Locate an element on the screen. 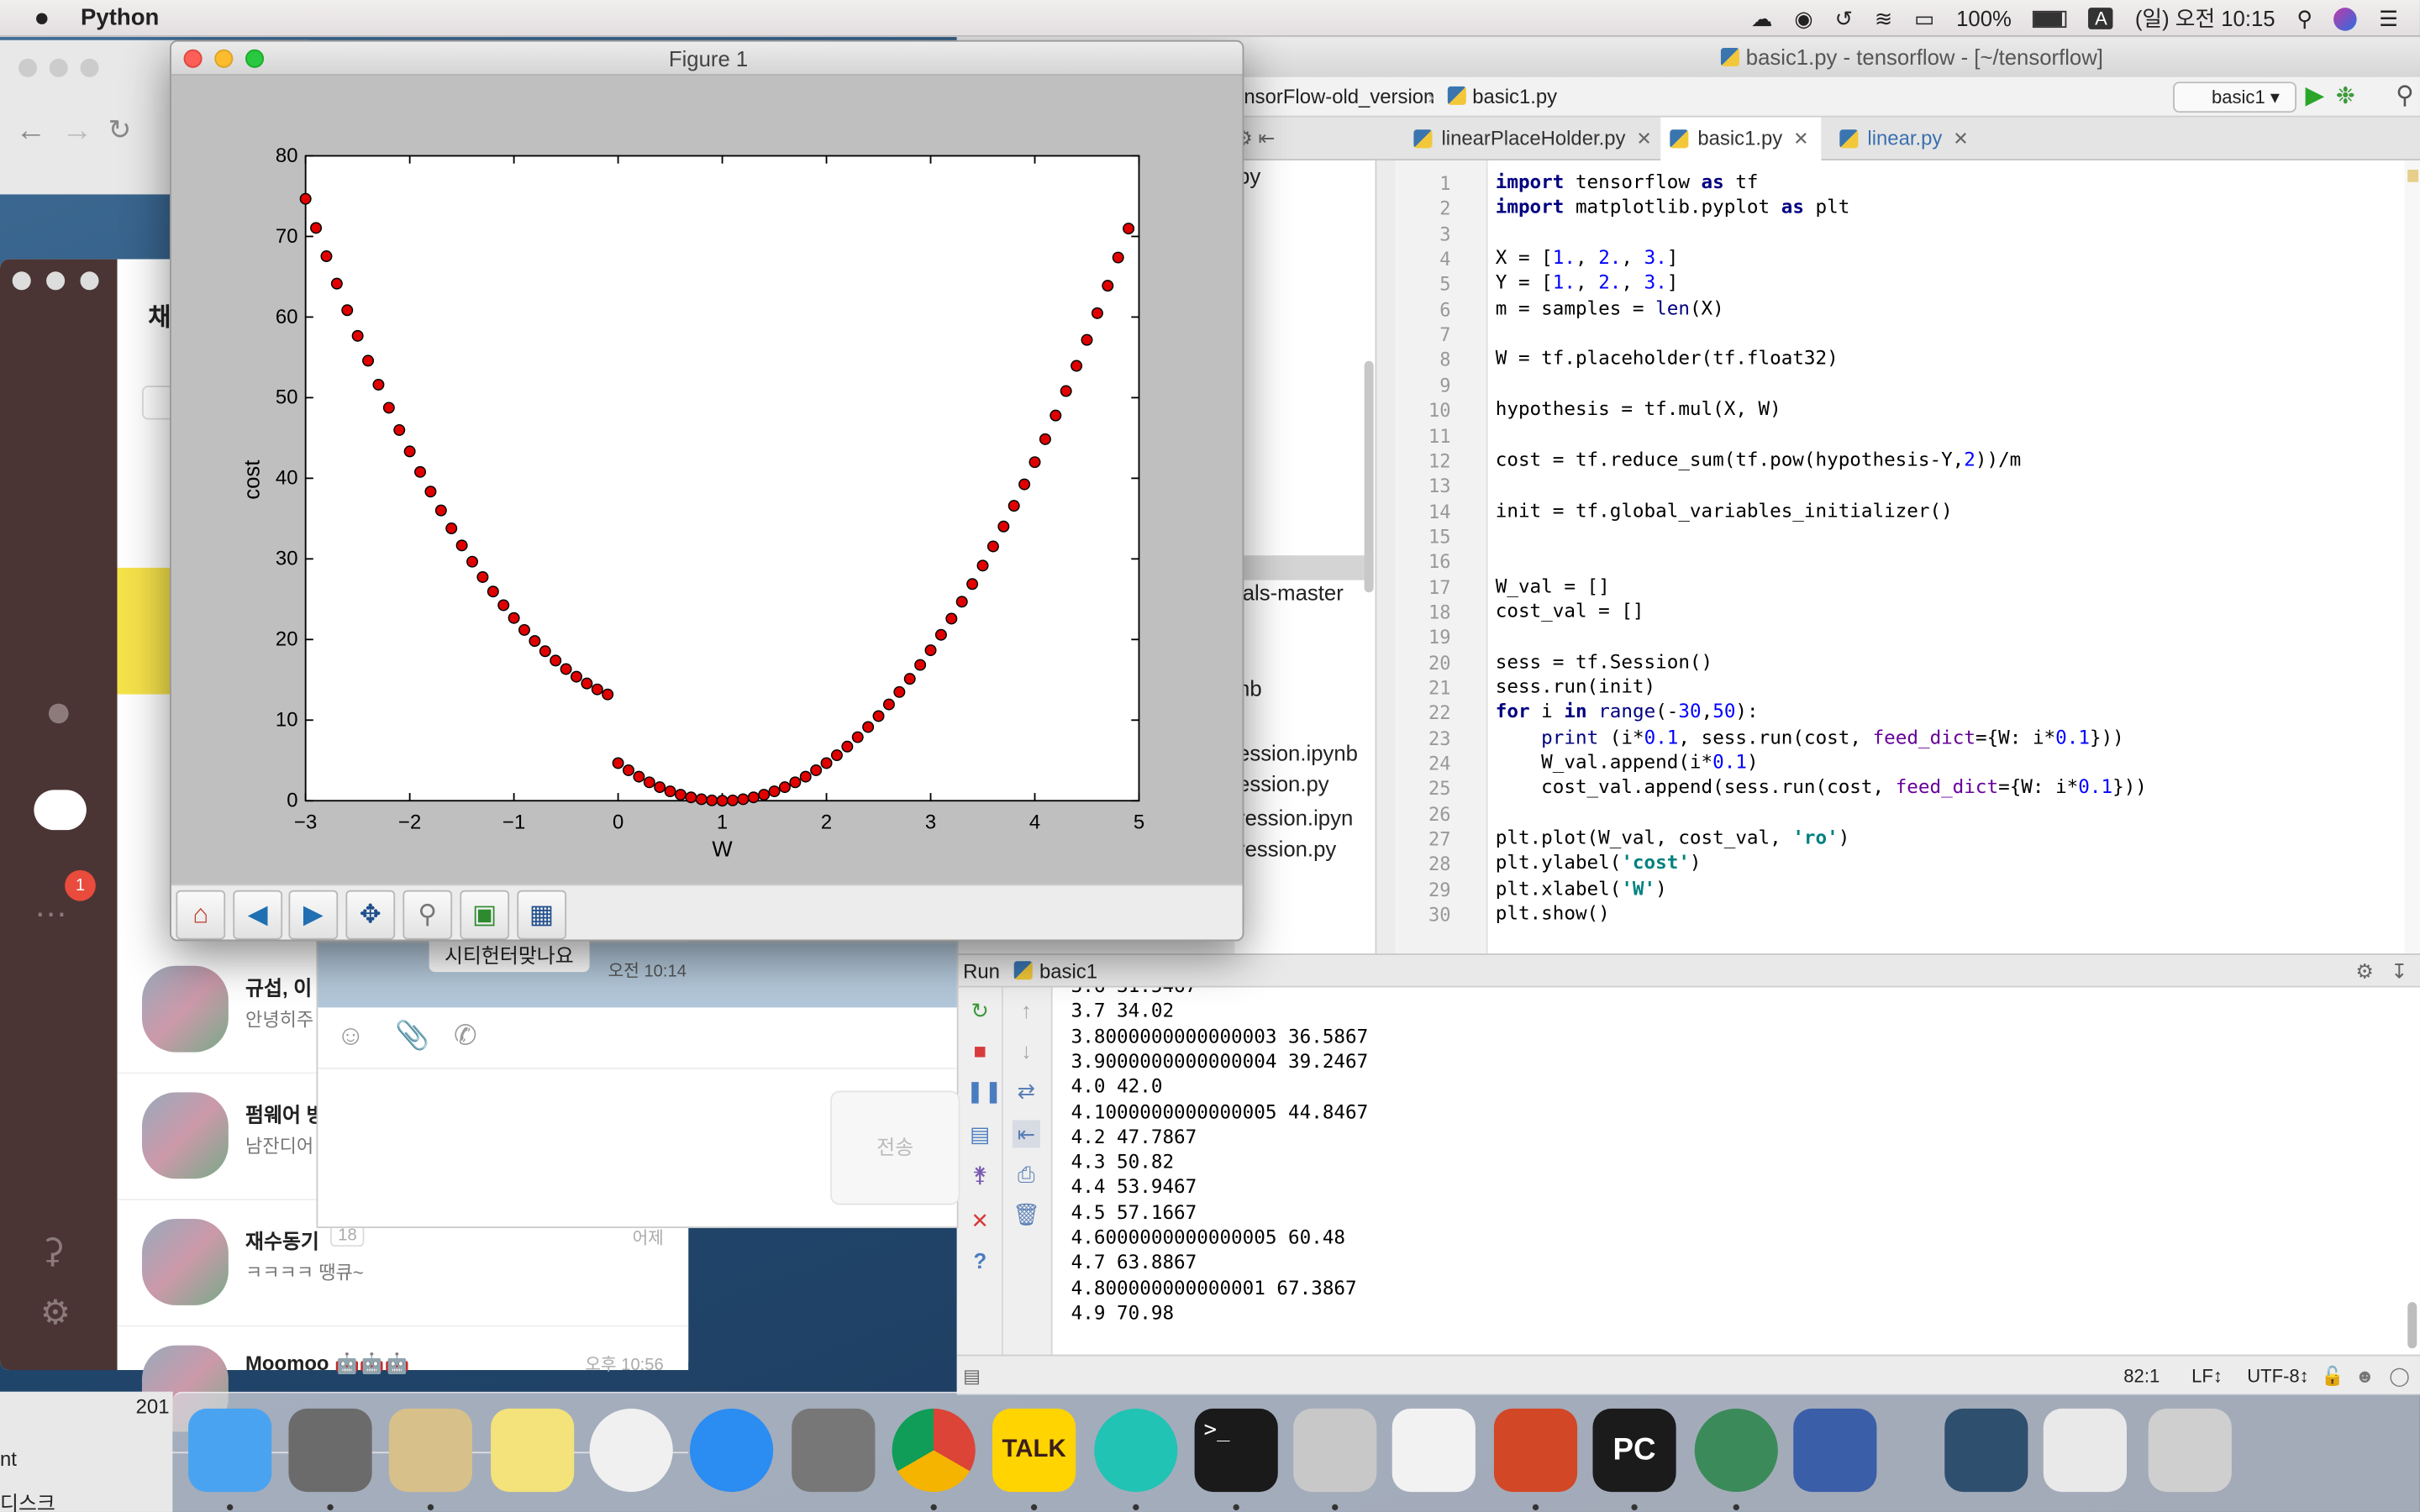 This screenshot has height=1512, width=2420. pause-icon: ❚❚ is located at coordinates (984, 1091).